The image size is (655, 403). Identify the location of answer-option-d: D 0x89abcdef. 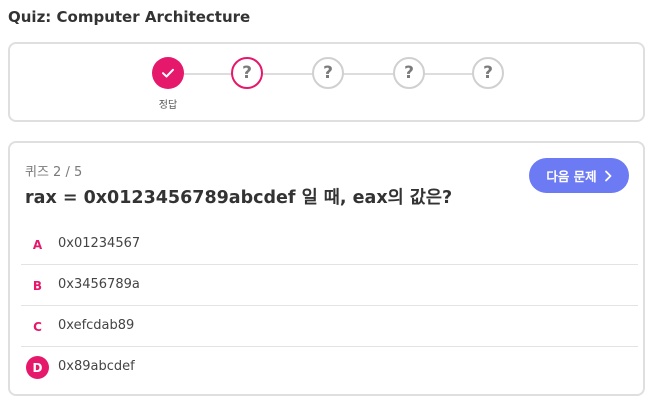
(329, 367).